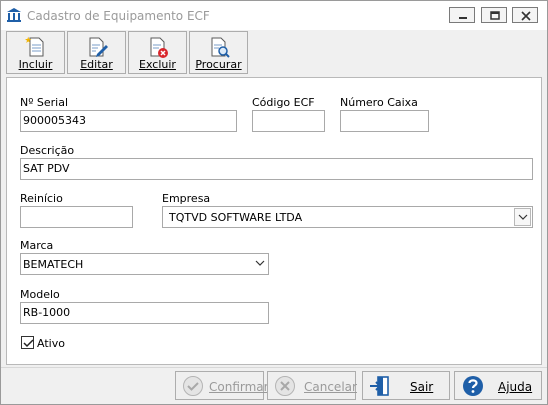  Describe the element at coordinates (515, 387) in the screenshot. I see `ajuda-label: Ajuda` at that location.